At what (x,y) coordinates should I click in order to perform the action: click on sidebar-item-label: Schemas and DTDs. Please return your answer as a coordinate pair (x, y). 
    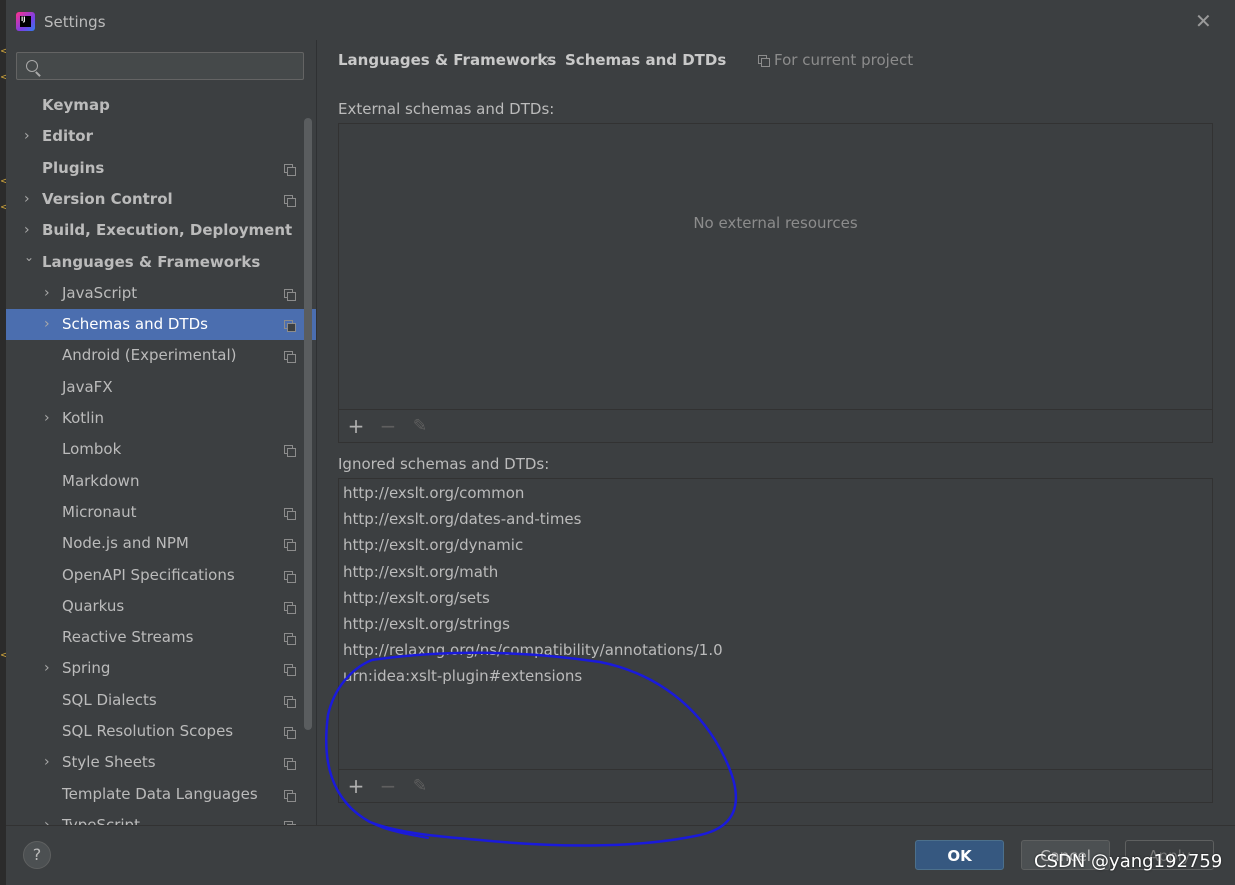
    Looking at the image, I should click on (135, 324).